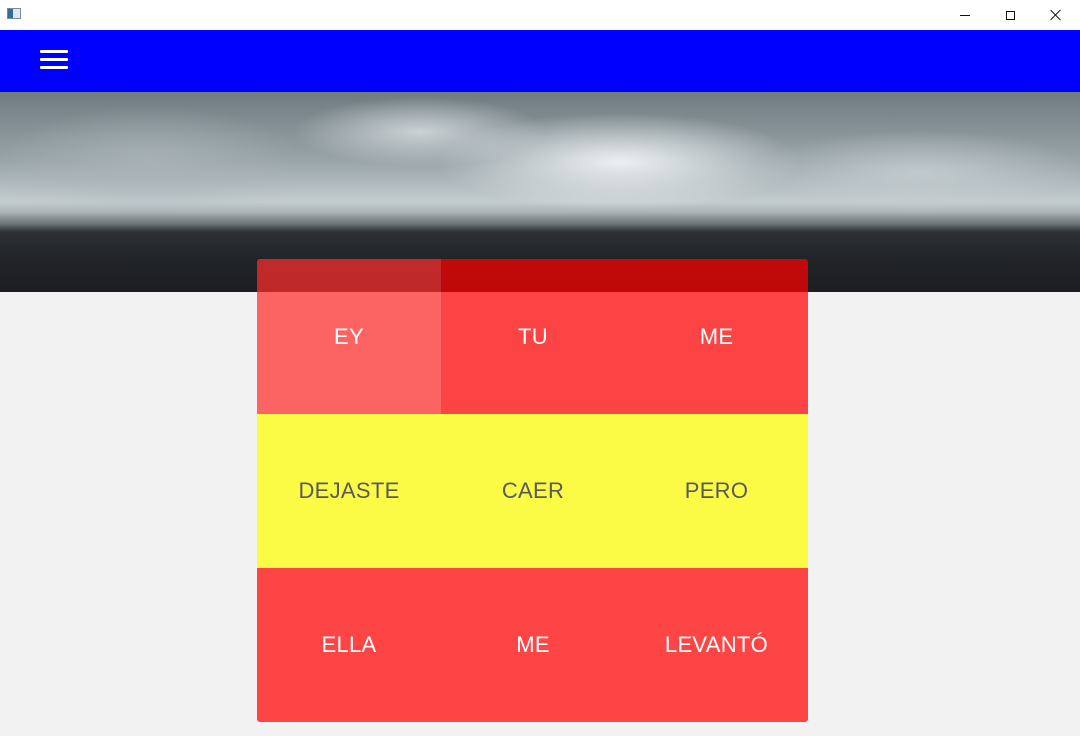  What do you see at coordinates (14, 13) in the screenshot?
I see `app-icon` at bounding box center [14, 13].